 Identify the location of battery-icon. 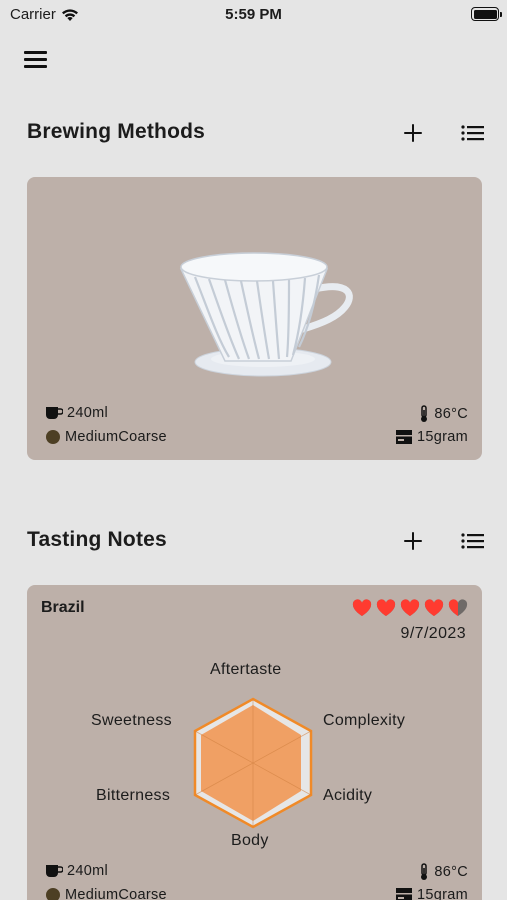
(486, 14).